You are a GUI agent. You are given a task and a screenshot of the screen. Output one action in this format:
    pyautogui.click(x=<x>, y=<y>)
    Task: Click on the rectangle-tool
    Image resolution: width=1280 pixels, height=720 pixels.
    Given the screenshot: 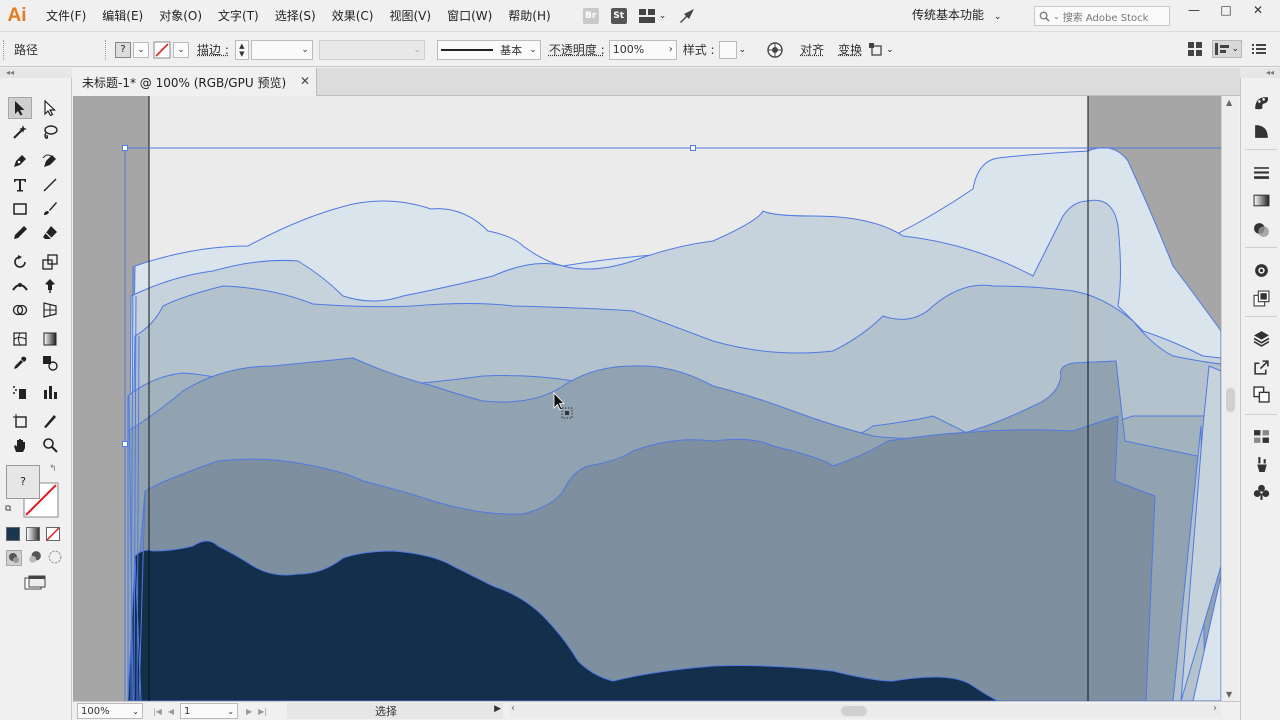 What is the action you would take?
    pyautogui.click(x=20, y=209)
    